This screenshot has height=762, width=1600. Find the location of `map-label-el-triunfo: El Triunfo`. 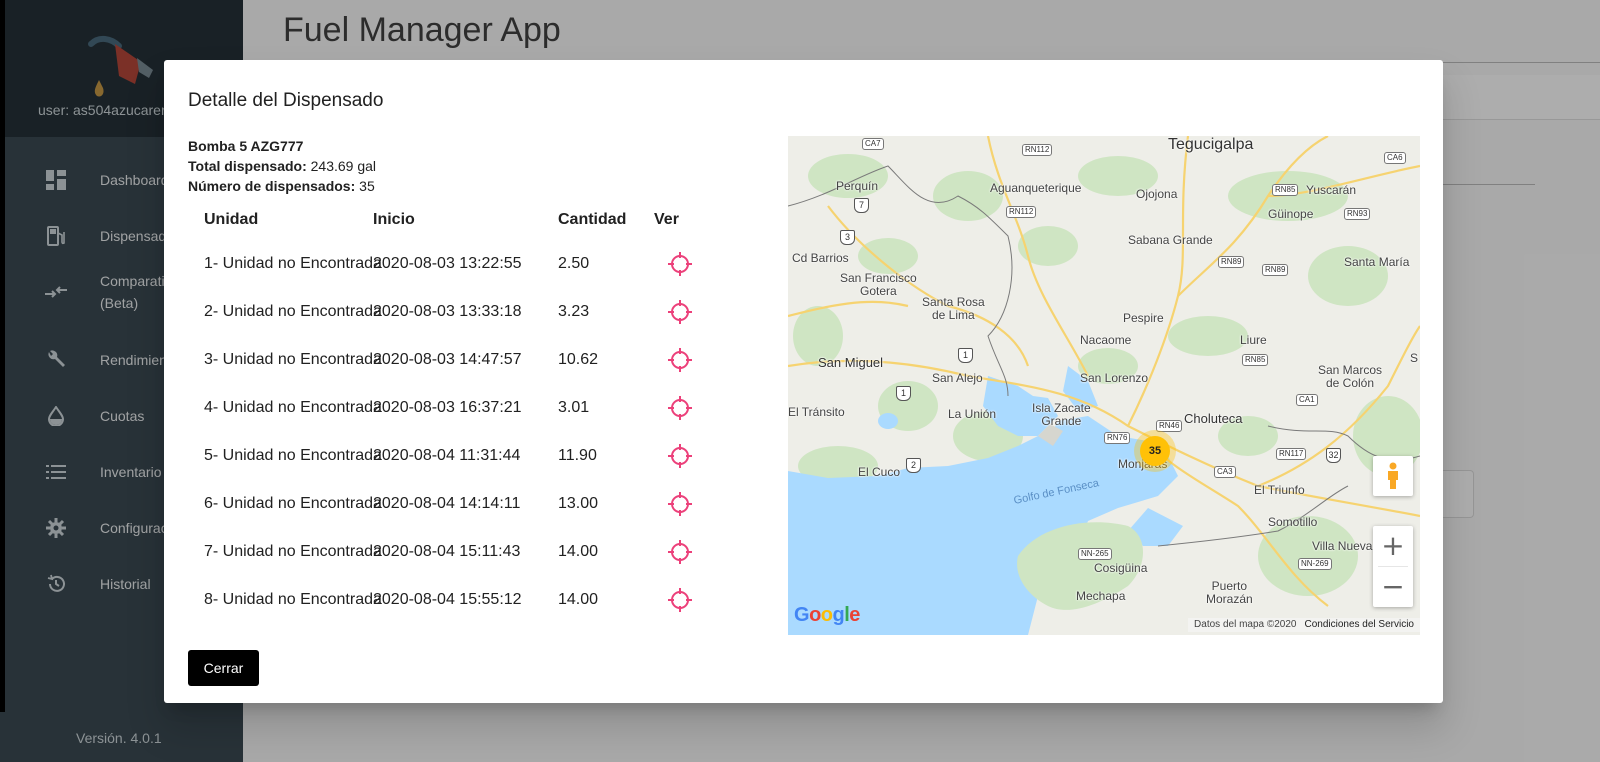

map-label-el-triunfo: El Triunfo is located at coordinates (1279, 490).